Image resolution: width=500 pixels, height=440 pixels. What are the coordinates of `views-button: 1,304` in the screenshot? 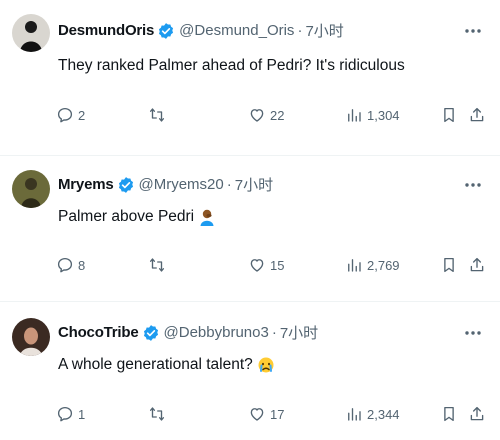 It's located at (372, 115).